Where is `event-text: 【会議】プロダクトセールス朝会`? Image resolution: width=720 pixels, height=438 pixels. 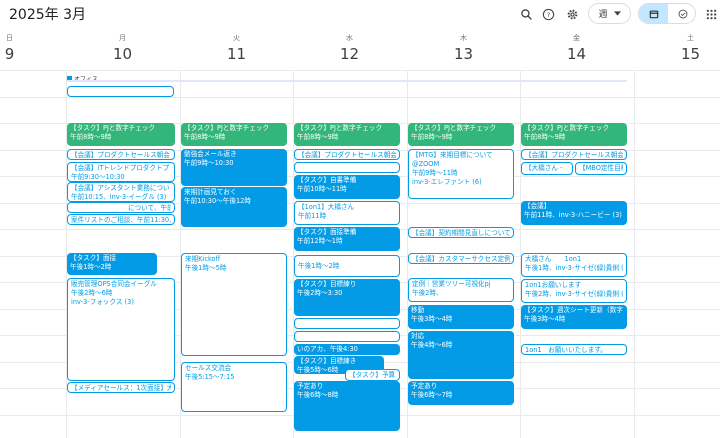
event-text: 【会議】プロダクトセールス朝会 is located at coordinates (120, 155).